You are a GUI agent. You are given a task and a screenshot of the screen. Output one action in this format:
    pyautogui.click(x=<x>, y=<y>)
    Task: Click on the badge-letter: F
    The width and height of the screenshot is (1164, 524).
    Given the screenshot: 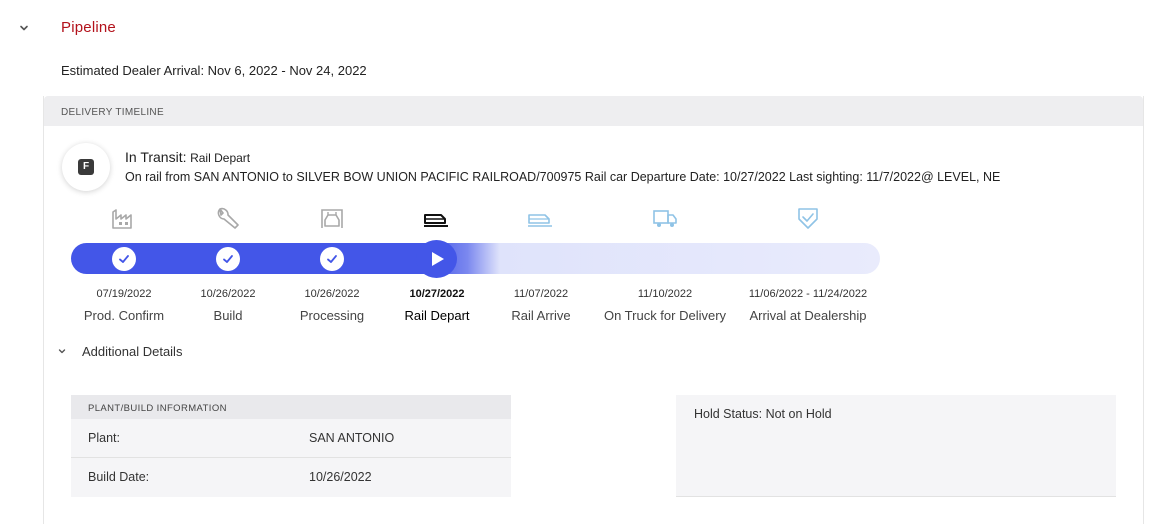 What is the action you would take?
    pyautogui.click(x=86, y=167)
    